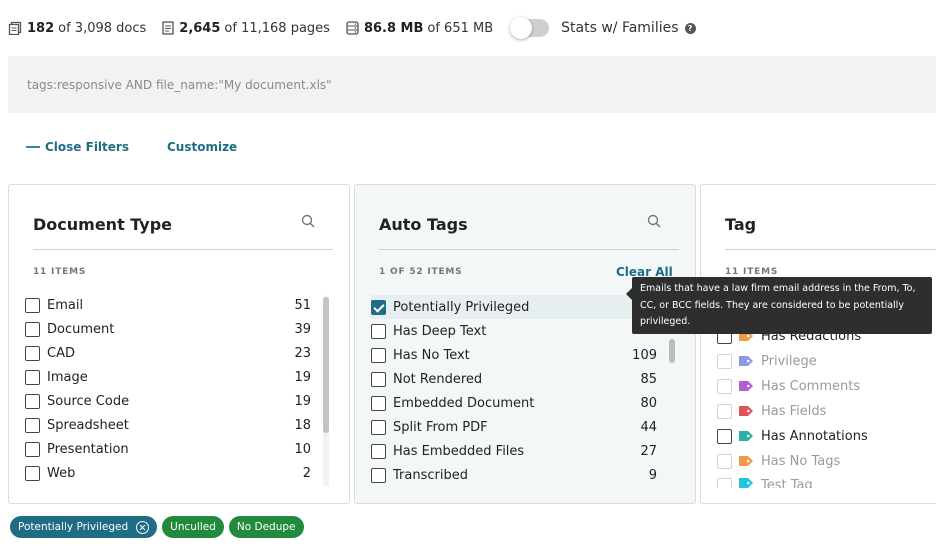 This screenshot has width=936, height=553. I want to click on panel-title: Tag, so click(741, 224).